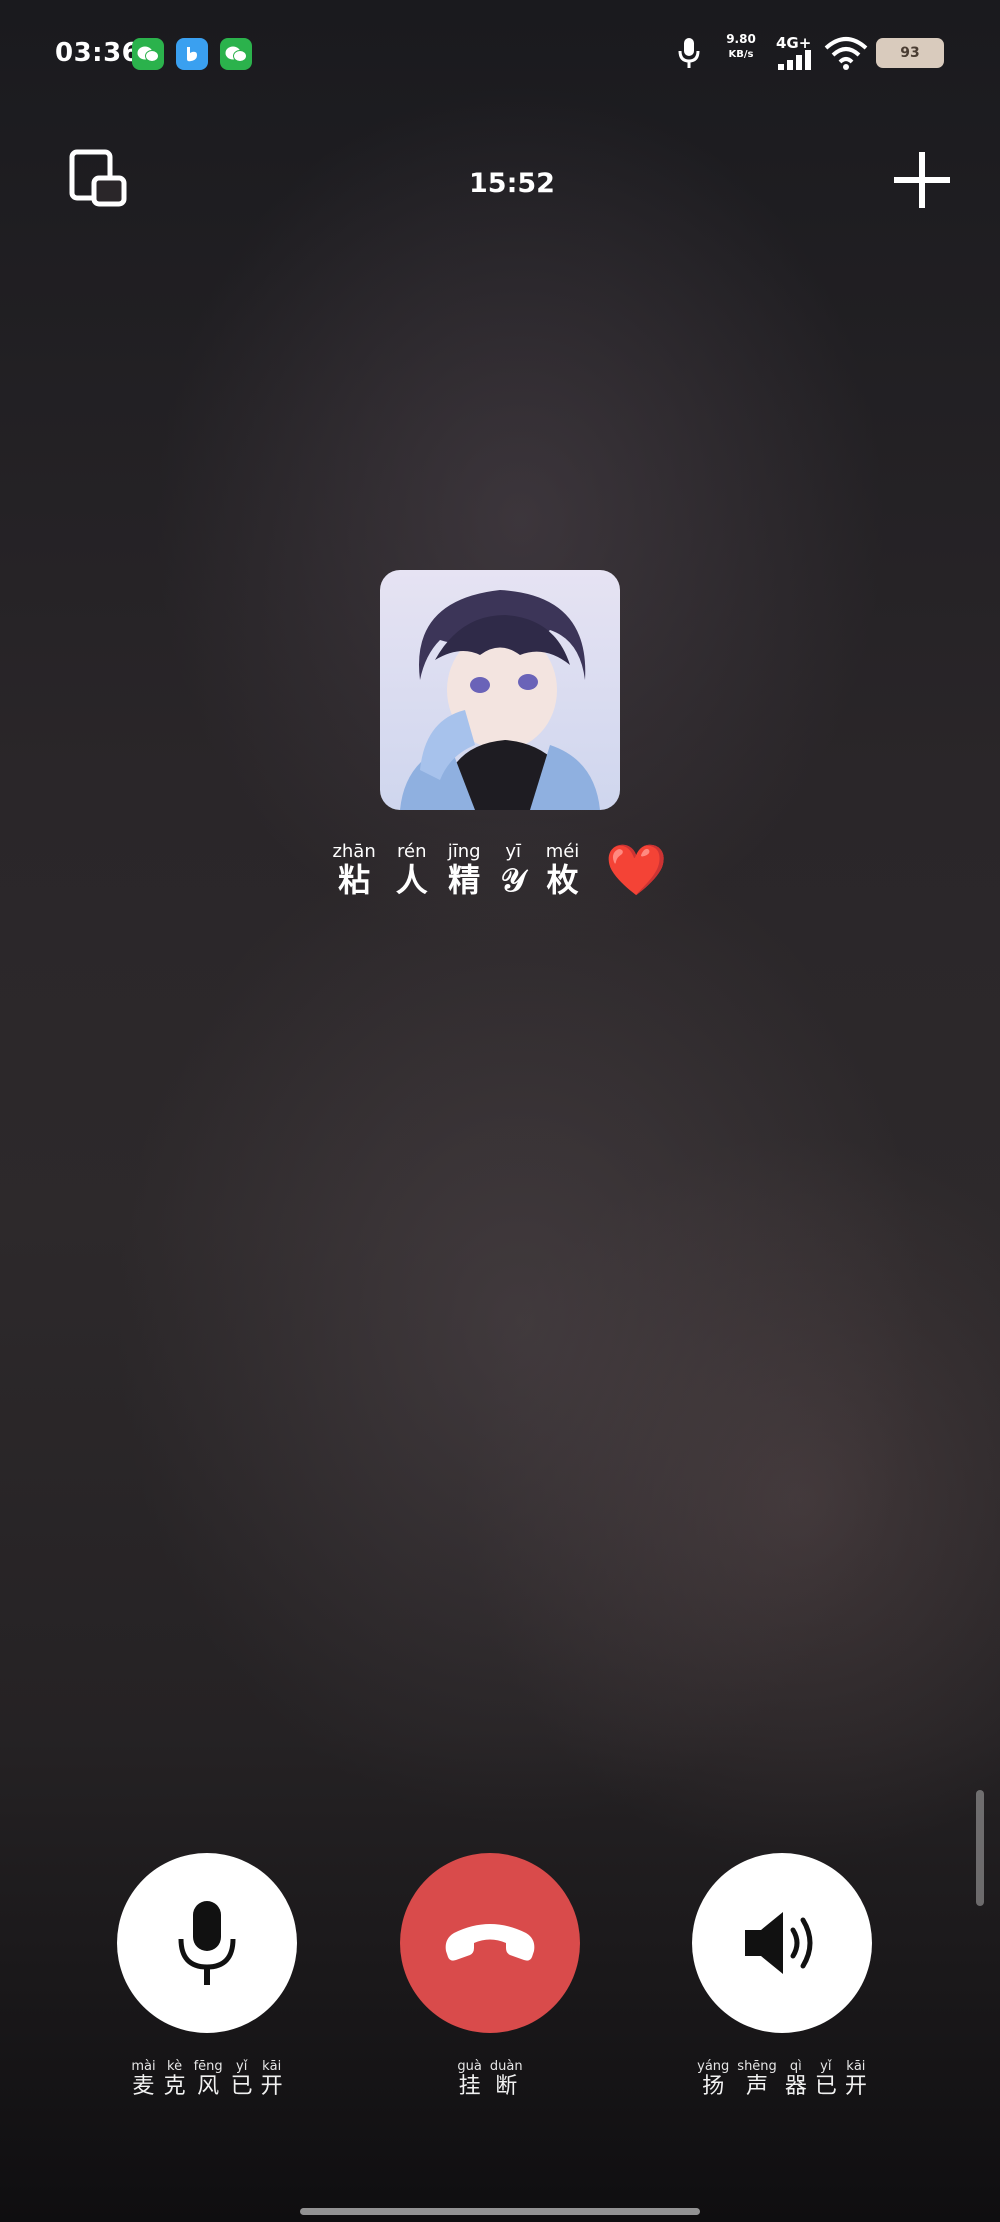  What do you see at coordinates (192, 54) in the screenshot?
I see `bluebird-icon` at bounding box center [192, 54].